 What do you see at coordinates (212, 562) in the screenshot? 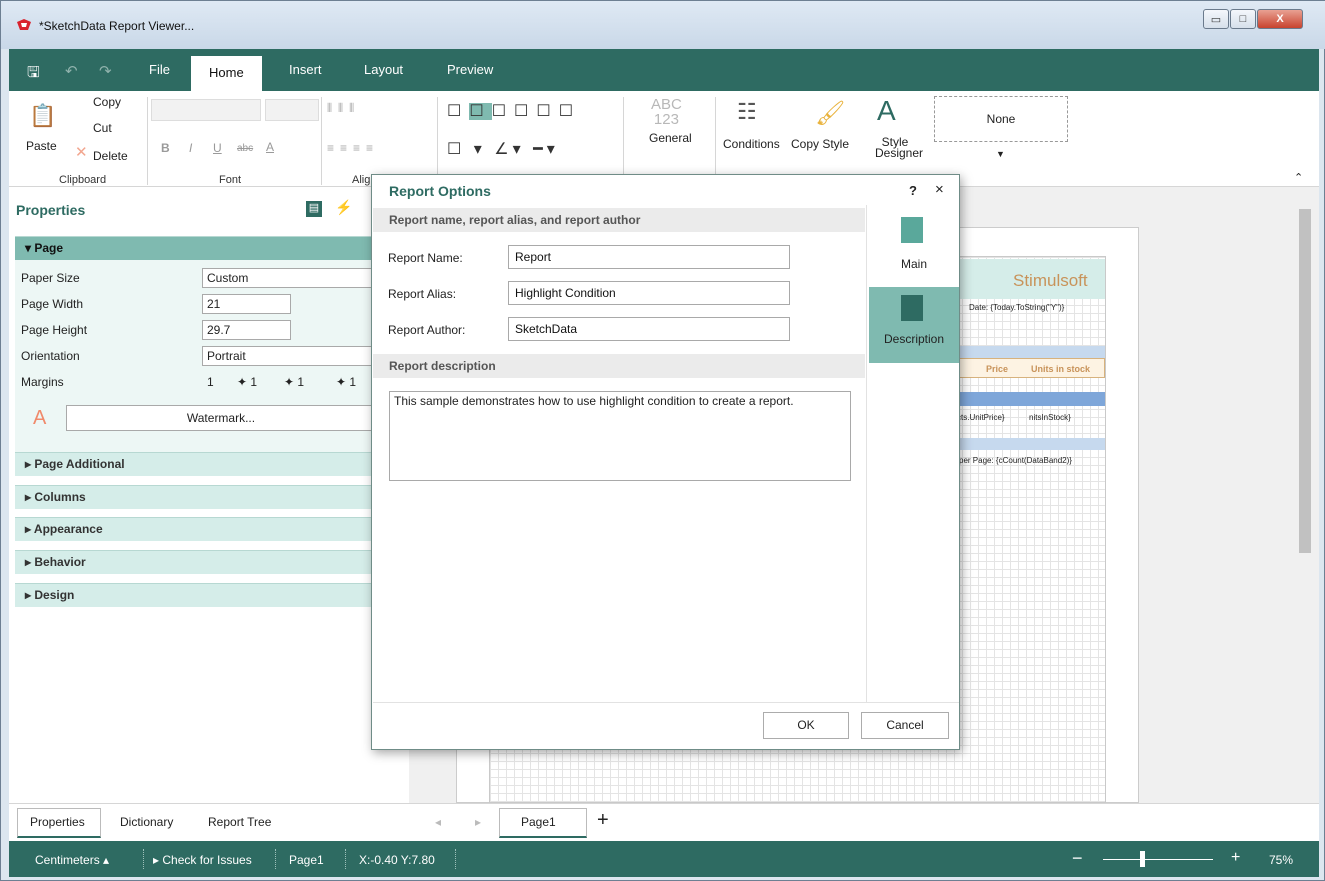
I see `section-behavior: ▸ Behavior` at bounding box center [212, 562].